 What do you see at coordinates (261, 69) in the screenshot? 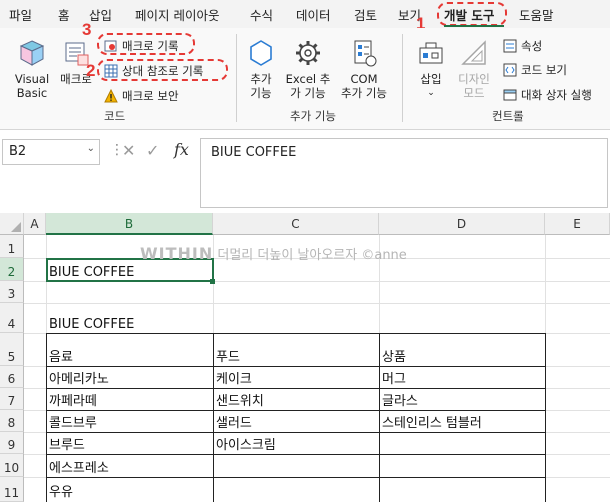
I see `addins-button: 추가 기능` at bounding box center [261, 69].